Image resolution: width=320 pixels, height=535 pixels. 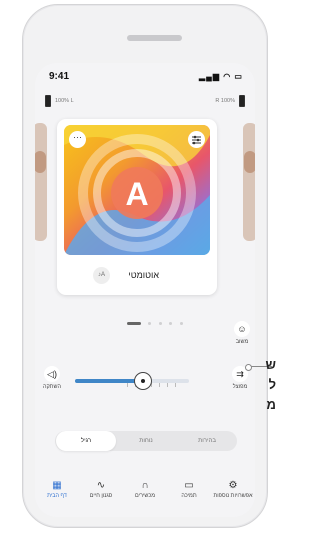 I want to click on sliders-icon, so click(x=196, y=140).